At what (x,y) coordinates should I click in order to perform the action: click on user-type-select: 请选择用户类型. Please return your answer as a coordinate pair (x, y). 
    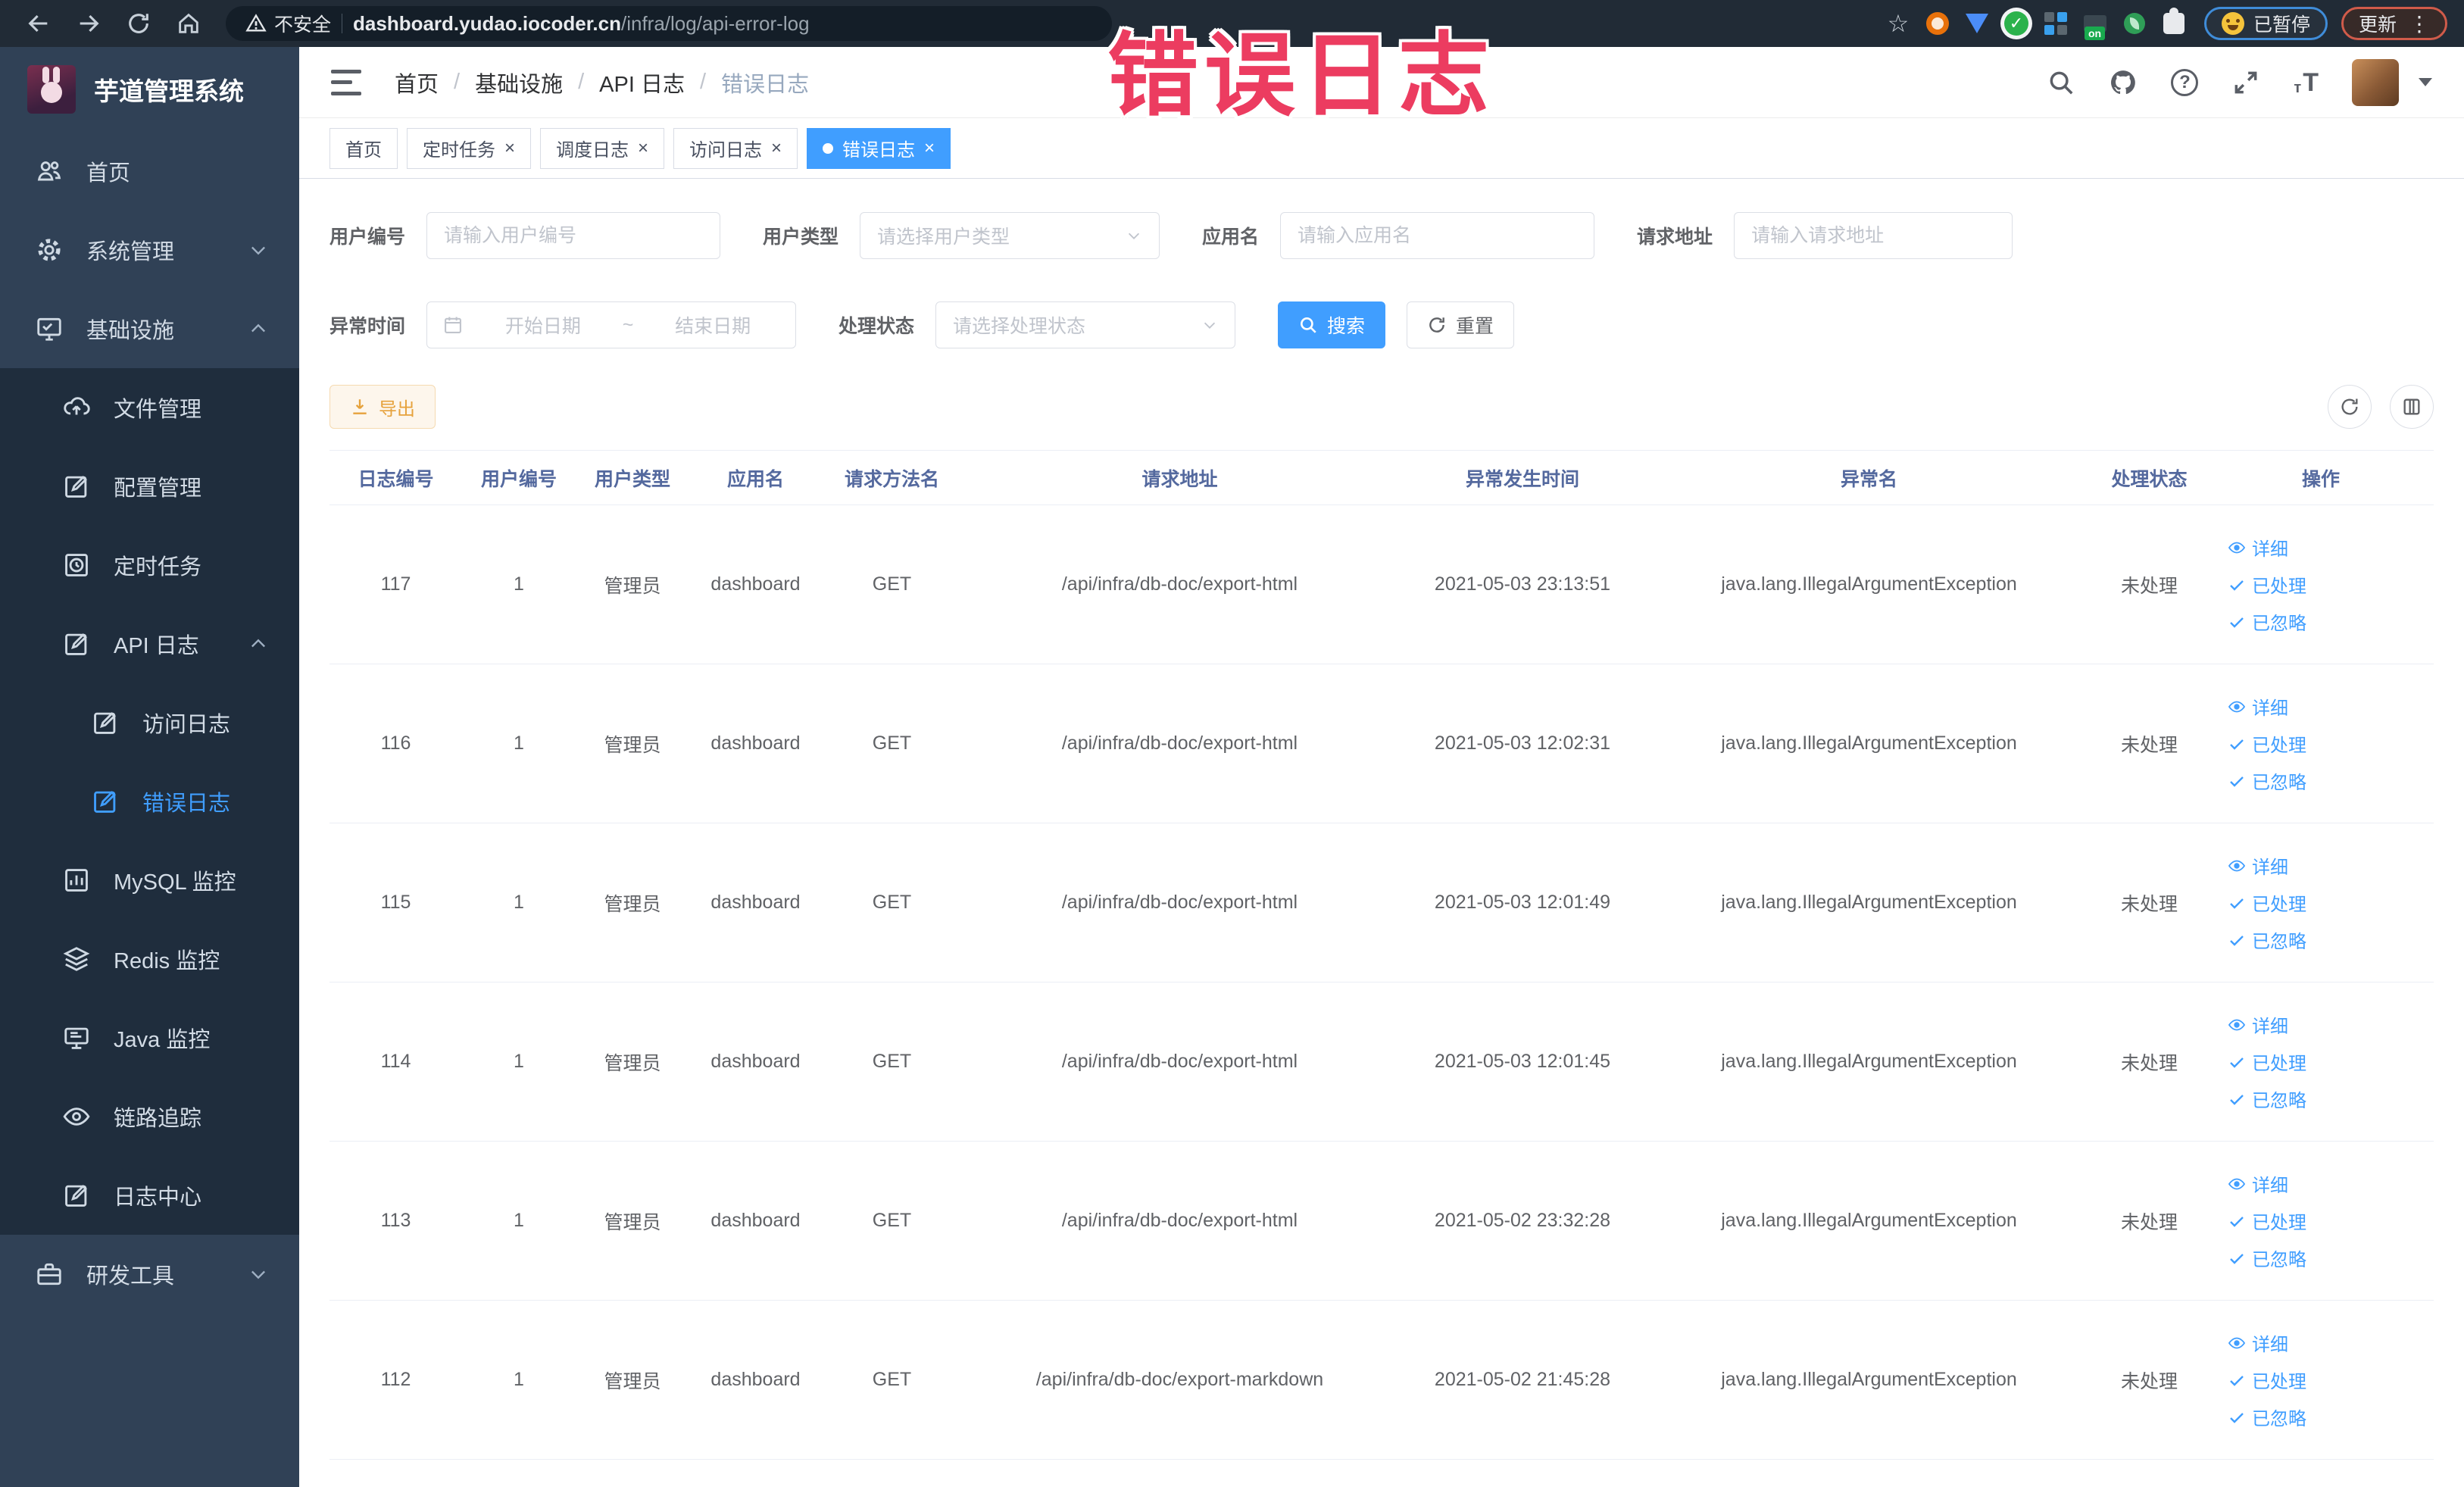
    Looking at the image, I should click on (1010, 235).